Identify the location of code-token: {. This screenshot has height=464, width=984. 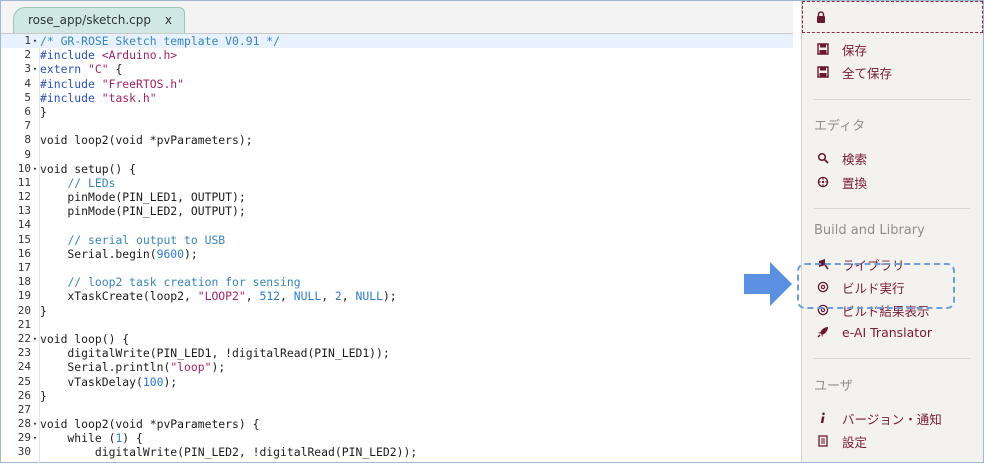
(115, 69).